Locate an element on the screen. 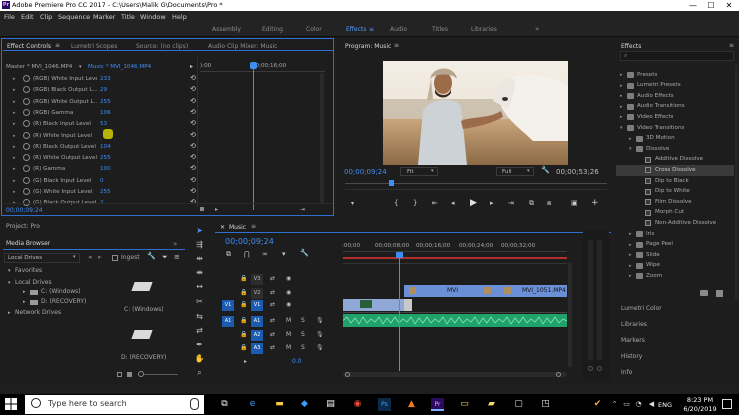  solo-left-button is located at coordinates (590, 368).